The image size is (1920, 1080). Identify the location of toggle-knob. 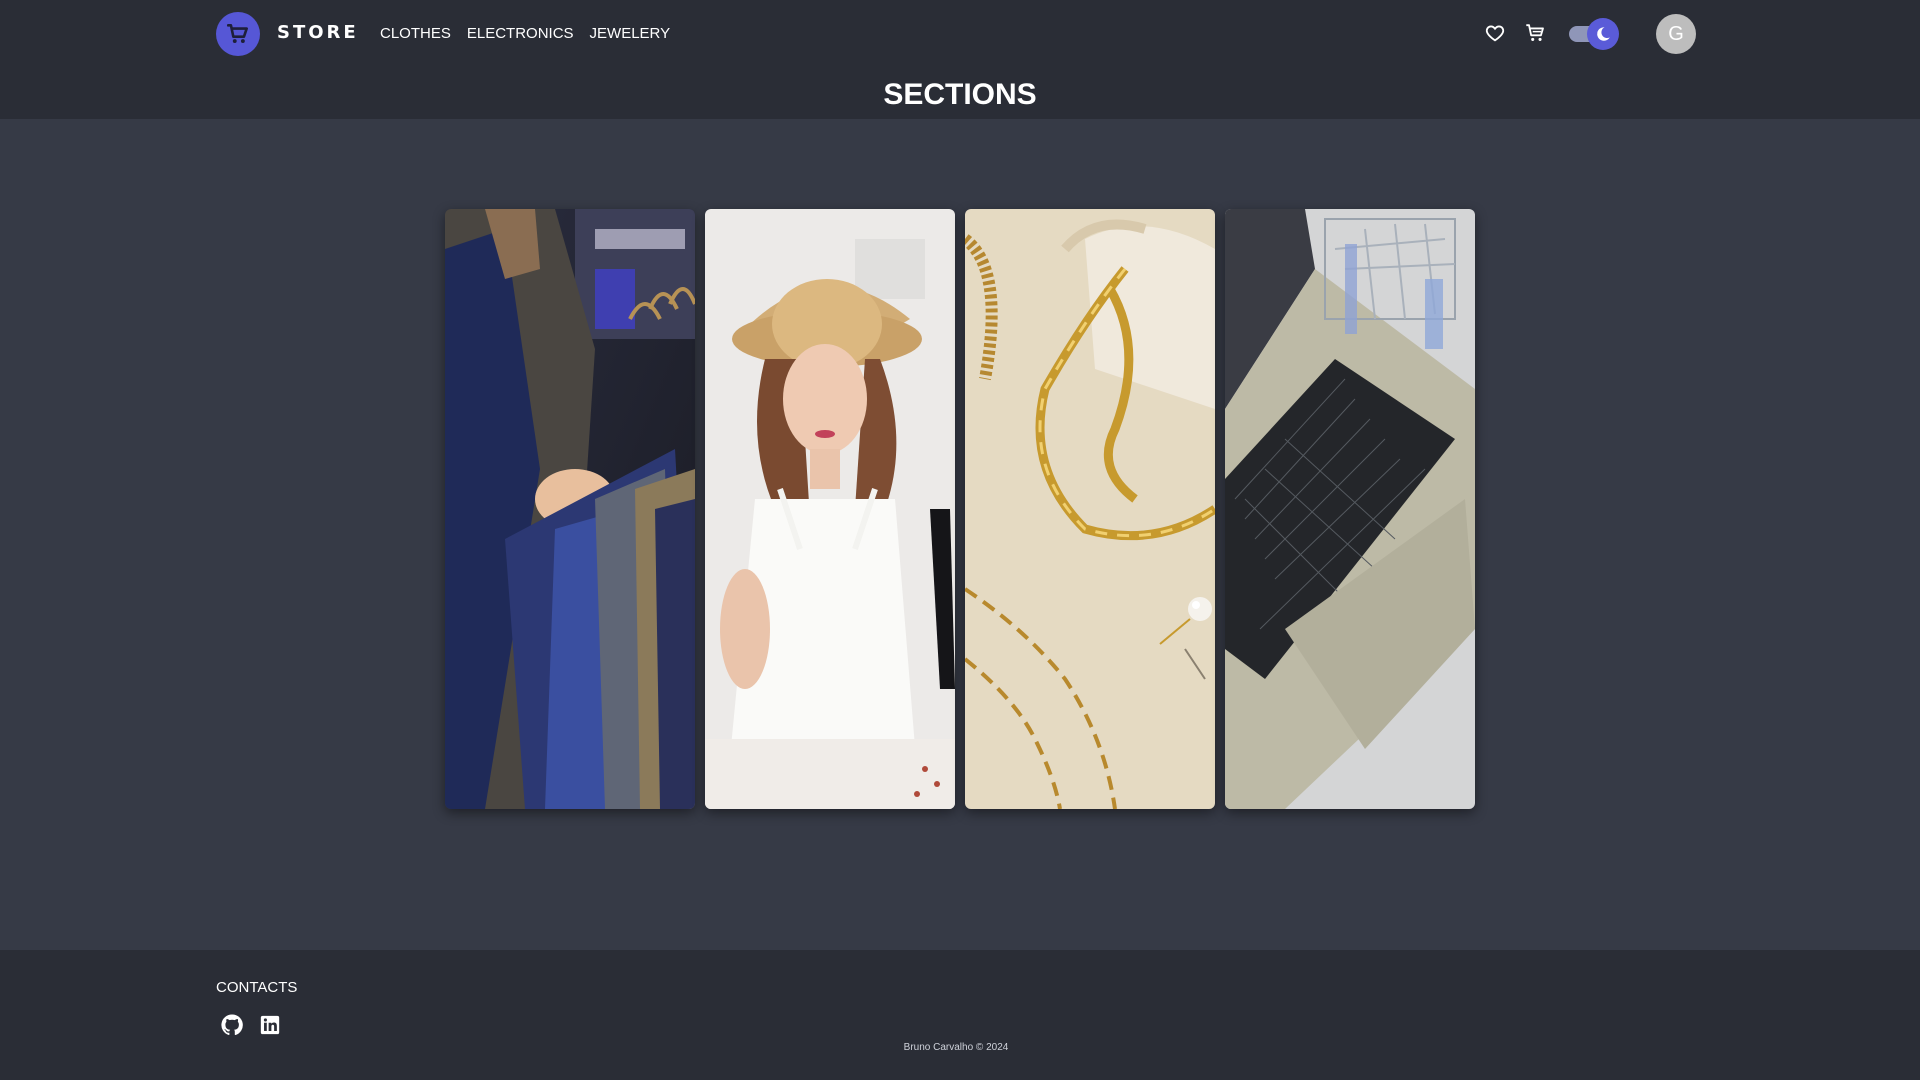
(1603, 34).